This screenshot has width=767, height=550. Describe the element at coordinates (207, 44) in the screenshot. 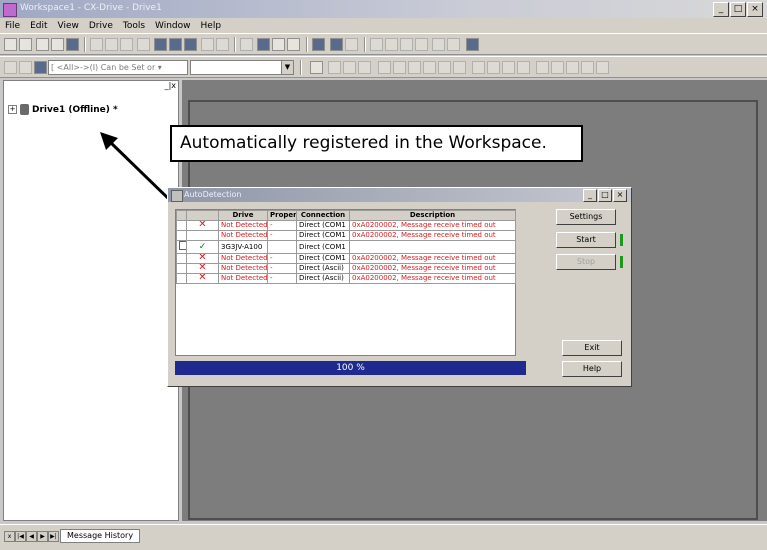

I see `print-preview-icon` at that location.